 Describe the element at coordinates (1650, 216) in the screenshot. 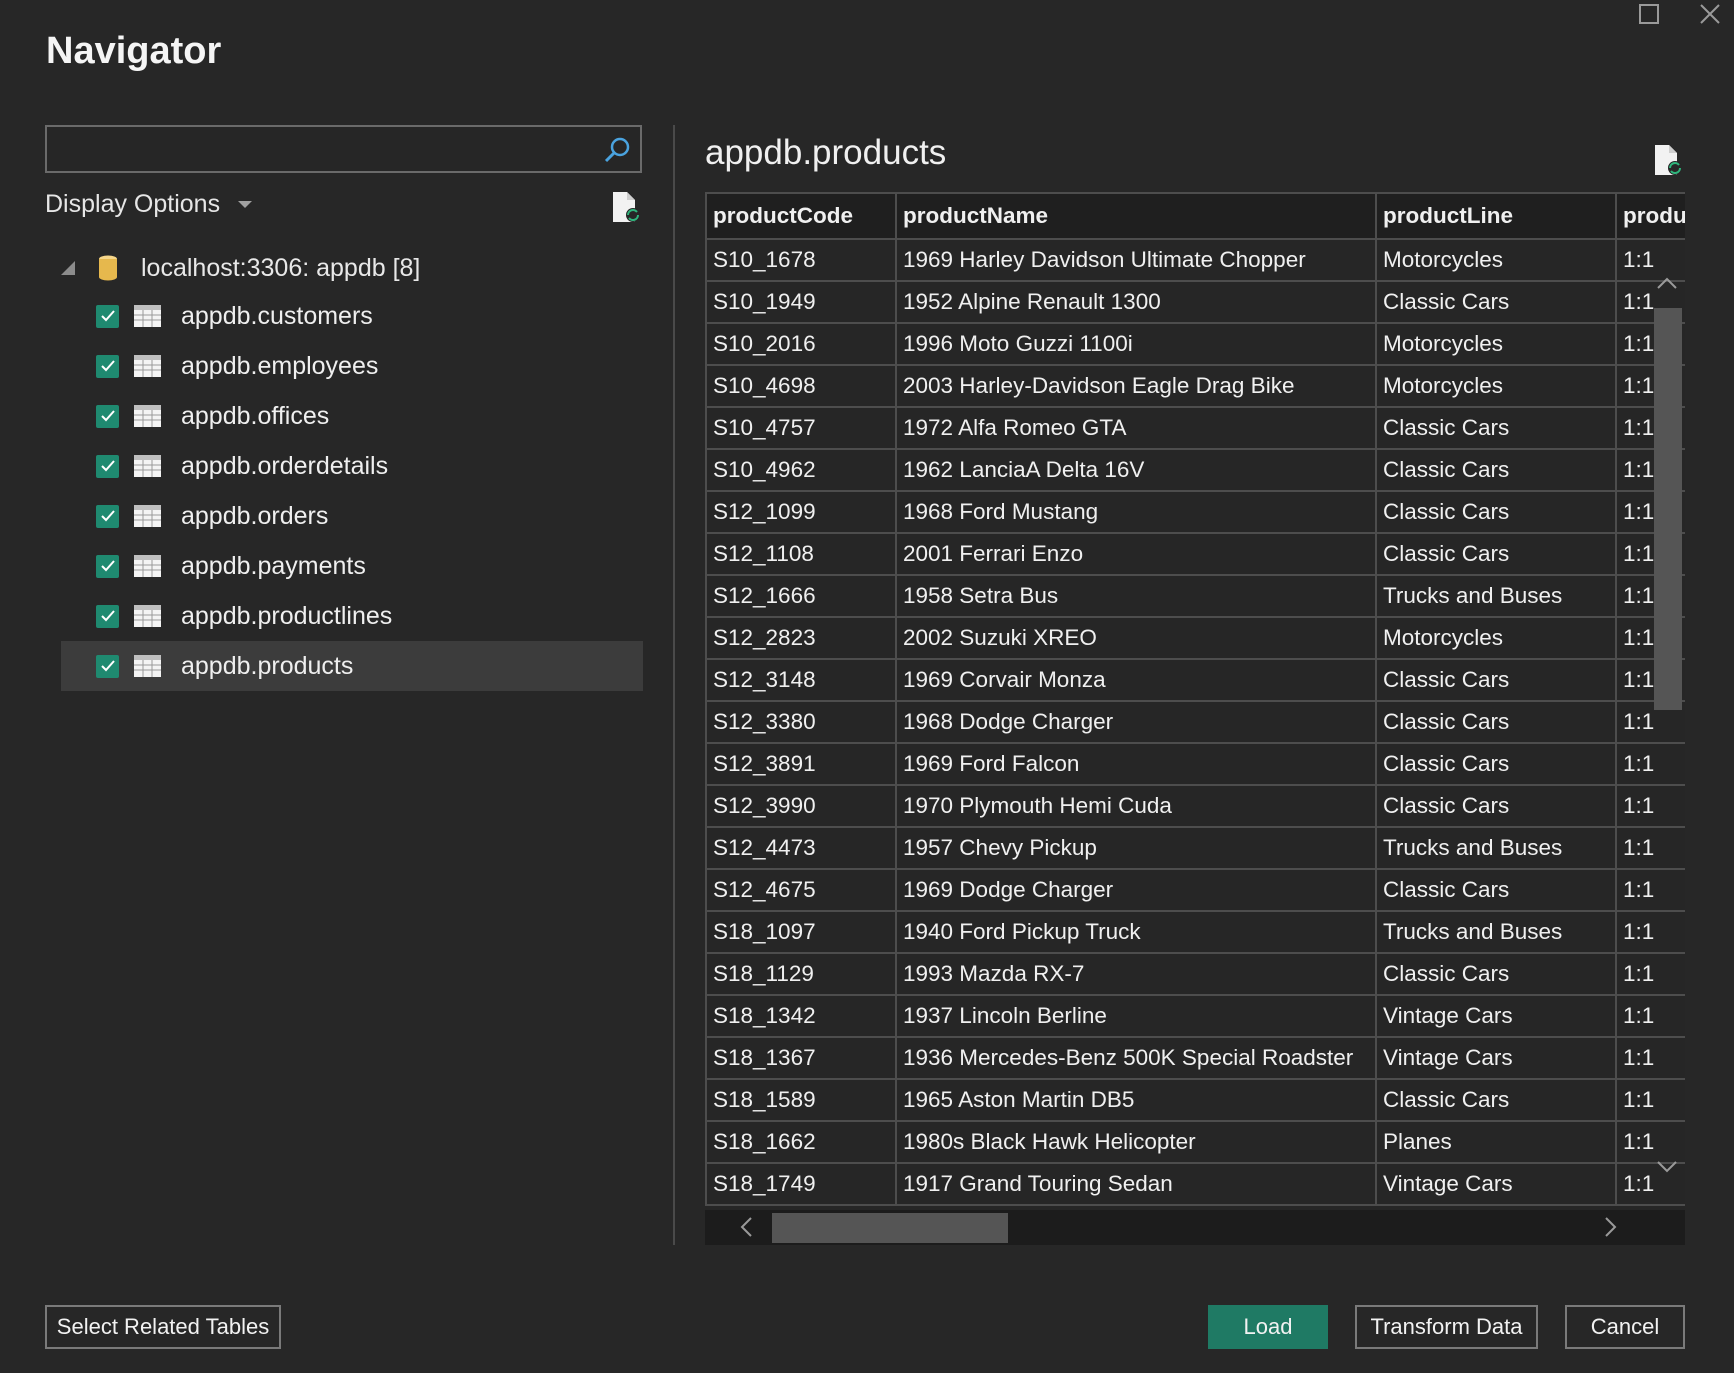

I see `column-header: produ` at that location.